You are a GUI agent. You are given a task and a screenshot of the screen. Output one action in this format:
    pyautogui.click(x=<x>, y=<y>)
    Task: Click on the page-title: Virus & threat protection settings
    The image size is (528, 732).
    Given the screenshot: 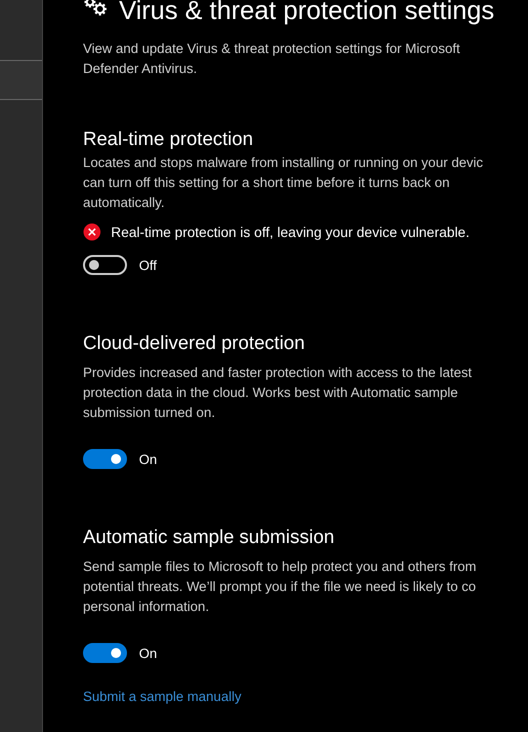 What is the action you would take?
    pyautogui.click(x=306, y=13)
    